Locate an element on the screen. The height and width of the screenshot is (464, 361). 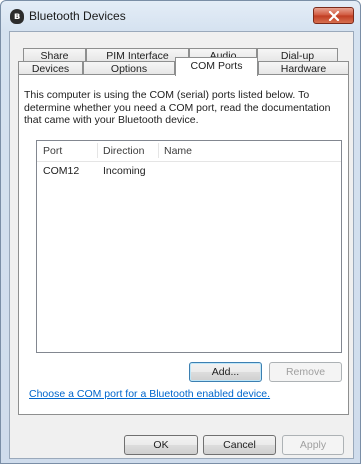
direction-cell: Incoming is located at coordinates (124, 171).